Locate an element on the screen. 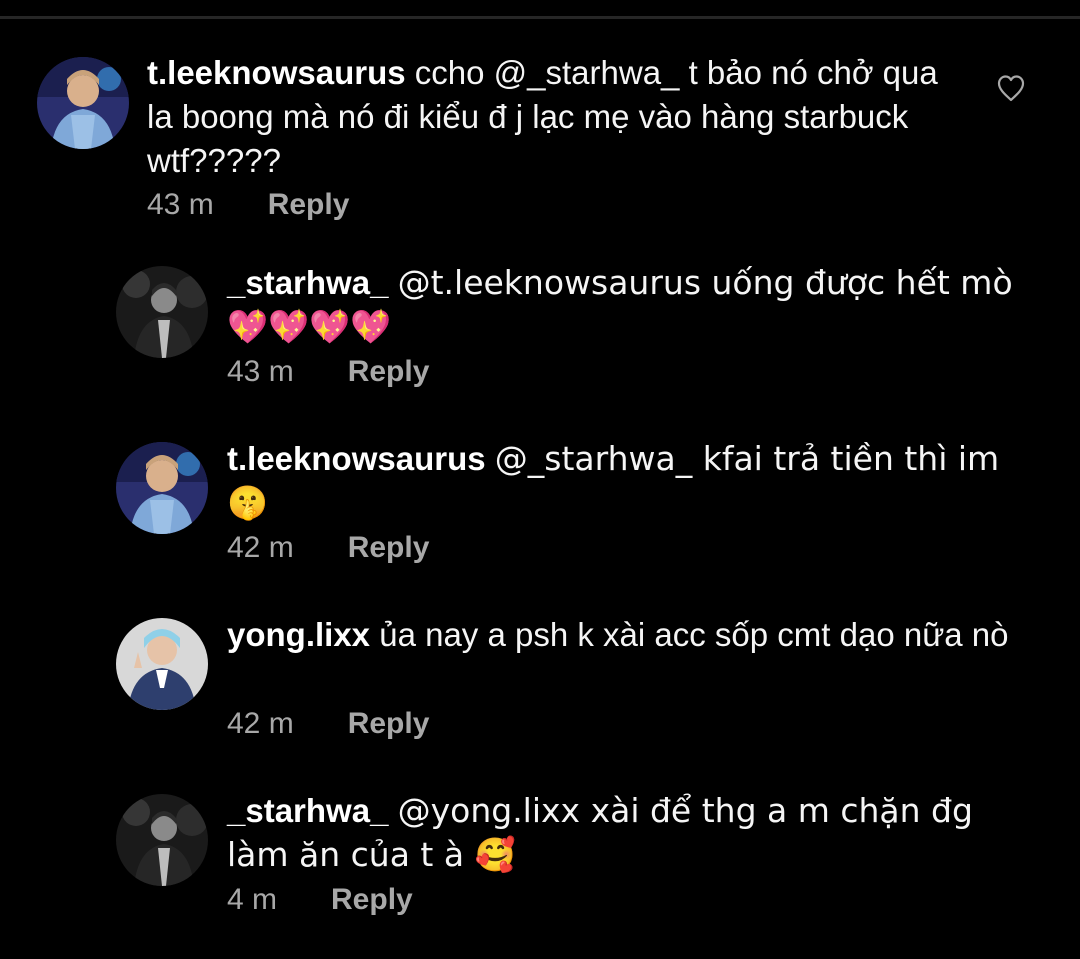 Image resolution: width=1080 pixels, height=959 pixels. heart-outline-icon is located at coordinates (1011, 88).